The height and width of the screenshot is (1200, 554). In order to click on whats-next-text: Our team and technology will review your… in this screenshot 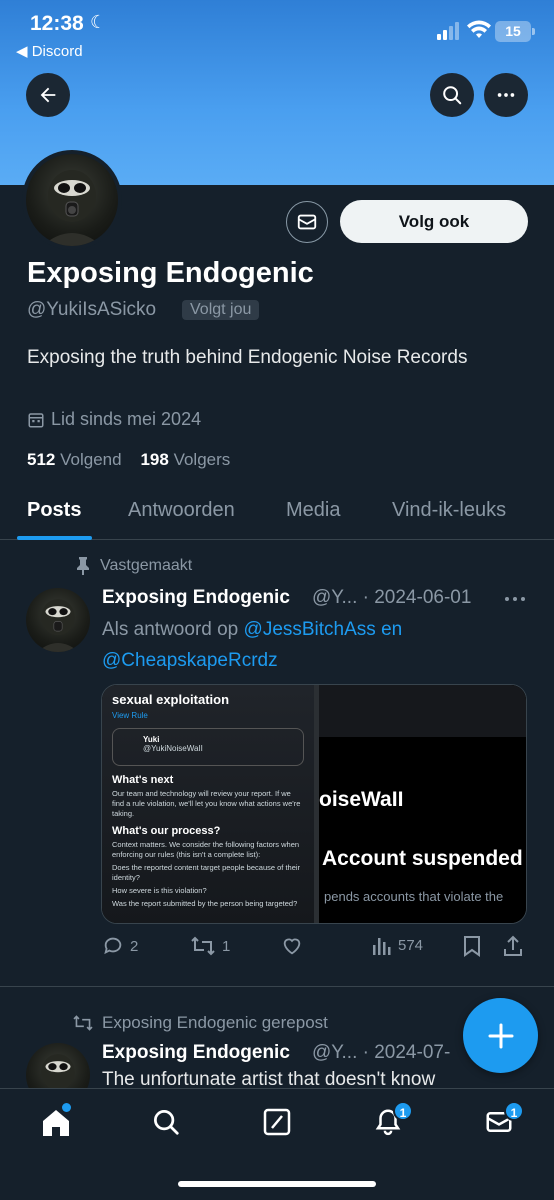, I will do `click(206, 803)`.